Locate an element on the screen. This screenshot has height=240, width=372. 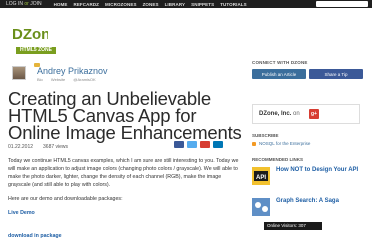
download-link: download in package is located at coordinates (35, 236).